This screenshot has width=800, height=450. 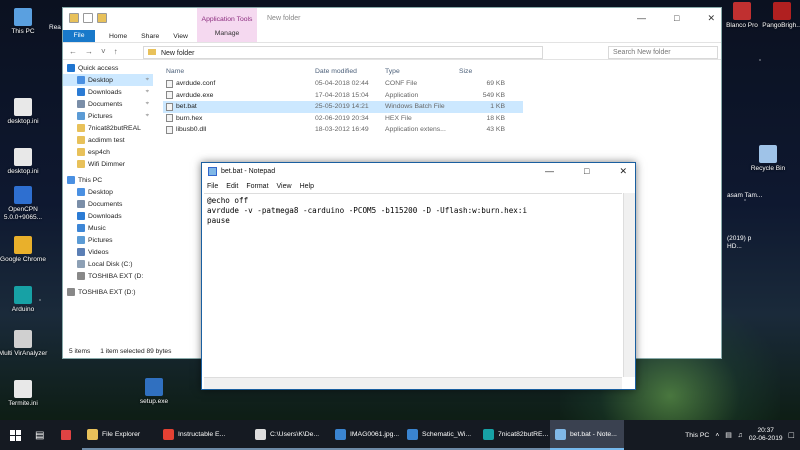 I want to click on nav-item: Music, so click(x=108, y=228).